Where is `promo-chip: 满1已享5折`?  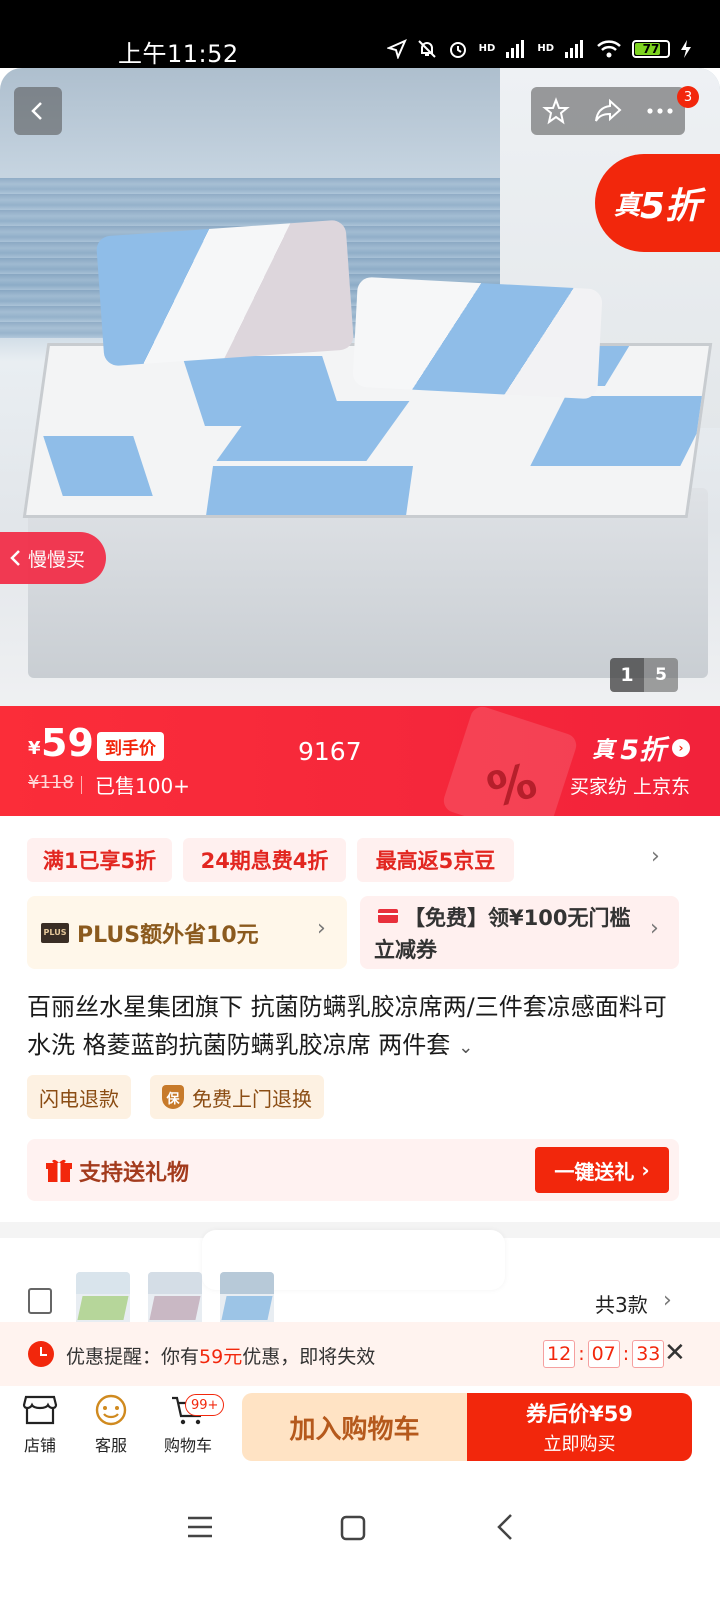 promo-chip: 满1已享5折 is located at coordinates (99, 860).